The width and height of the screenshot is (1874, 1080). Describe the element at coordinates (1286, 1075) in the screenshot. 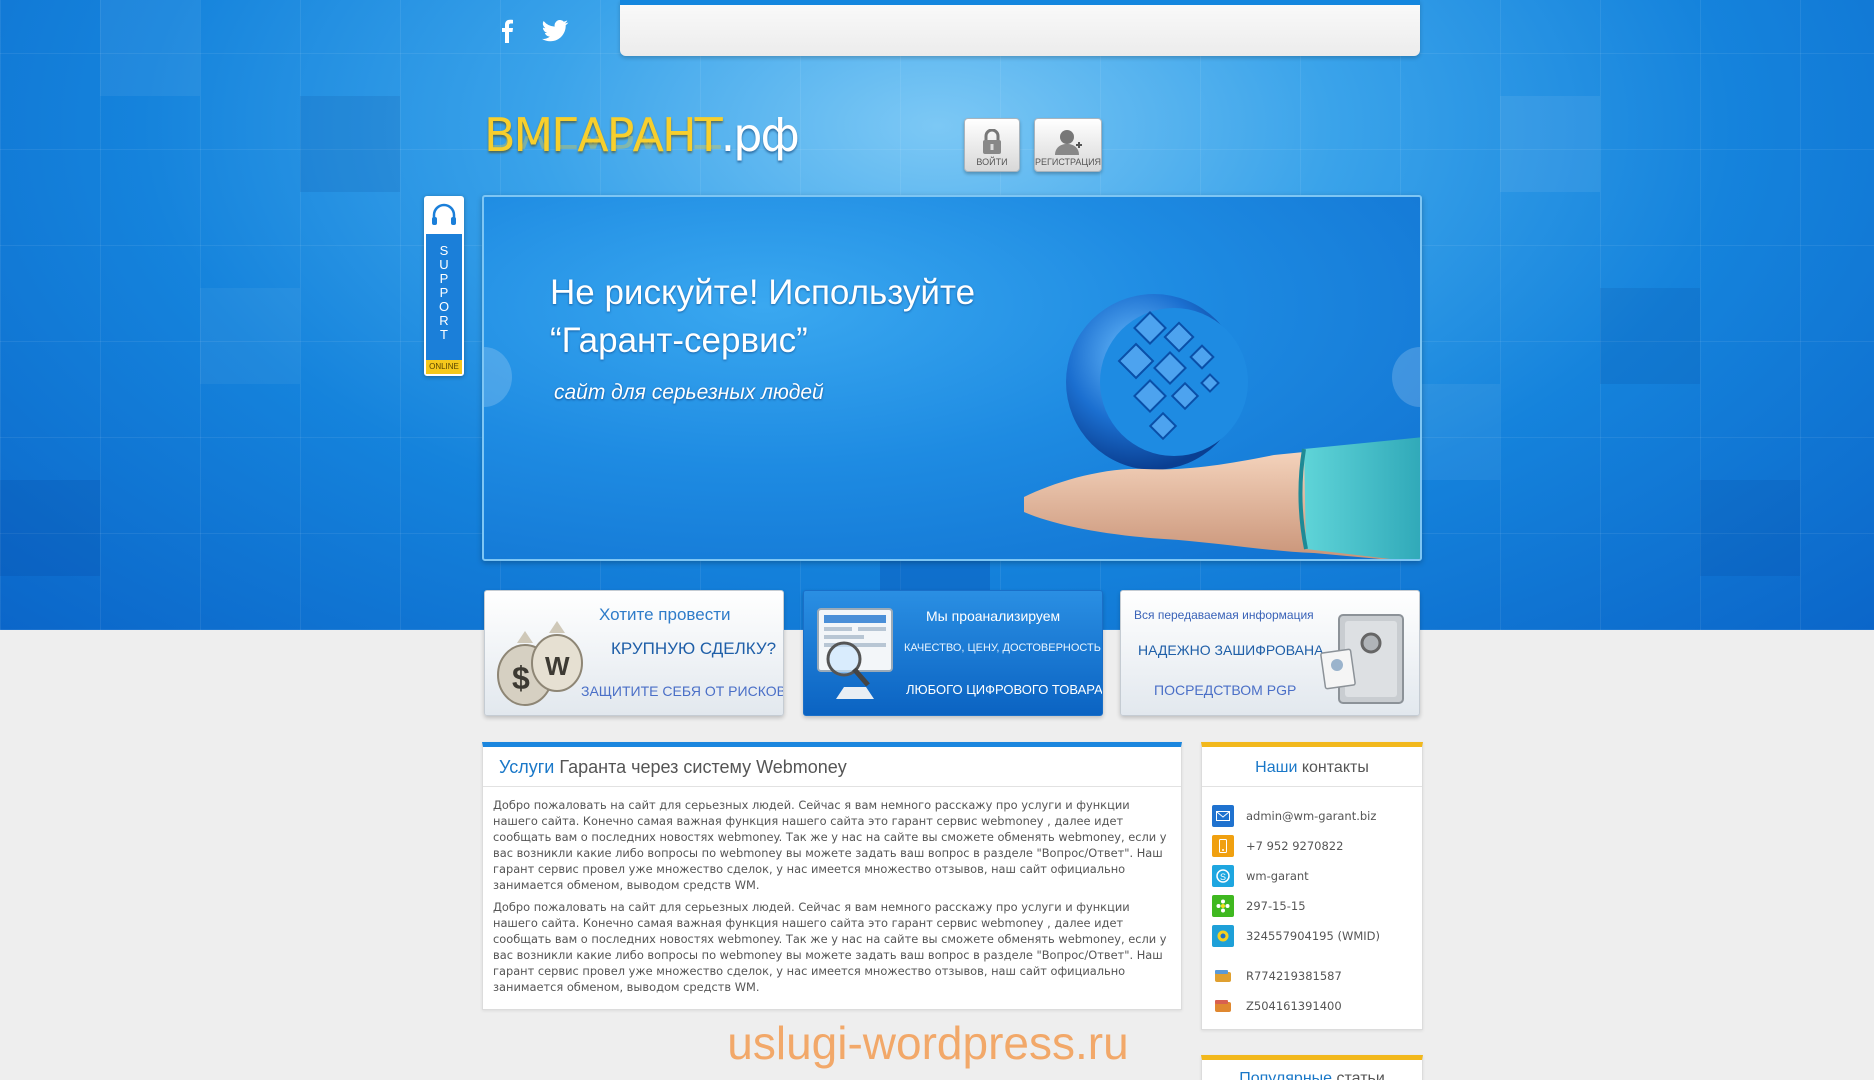

I see `popular-title-accent: Популярные` at that location.